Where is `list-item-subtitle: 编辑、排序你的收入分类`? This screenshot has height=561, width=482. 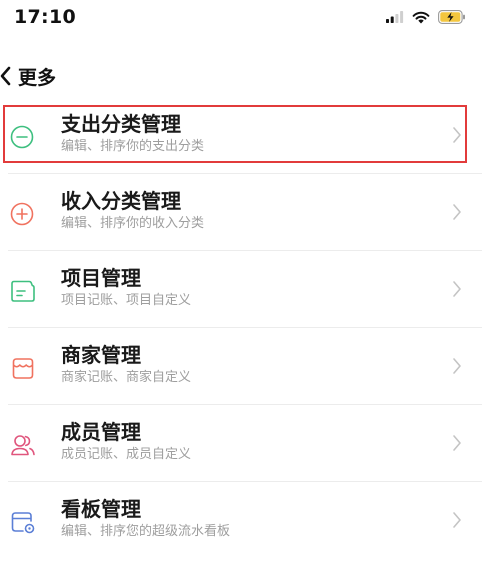
list-item-subtitle: 编辑、排序你的收入分类 is located at coordinates (133, 223).